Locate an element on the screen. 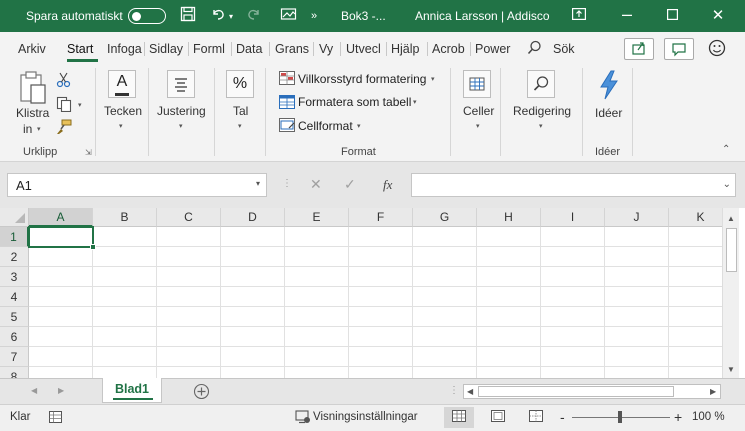 This screenshot has width=745, height=431. display-settings-icon is located at coordinates (303, 418).